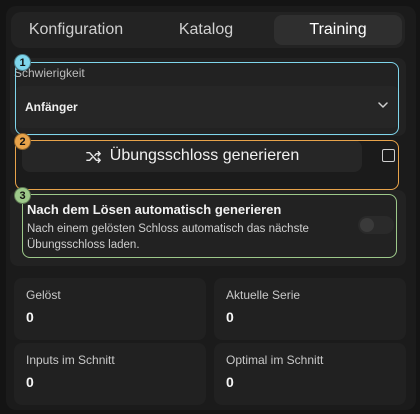 The width and height of the screenshot is (420, 414). I want to click on tab-bar: Konfiguration Katalog Training, so click(208, 30).